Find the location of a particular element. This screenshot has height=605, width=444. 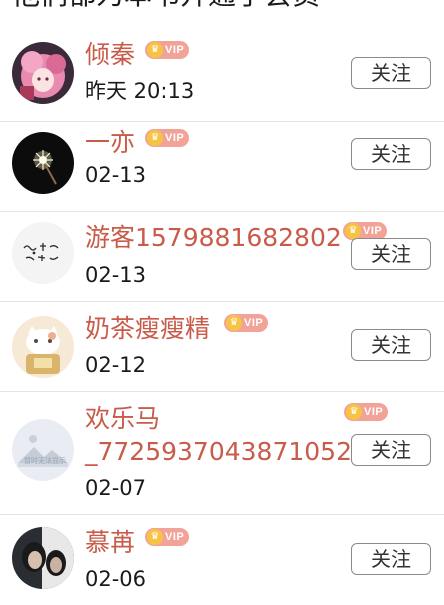

list-item: 慕苒 ♛ VIP 02-06 关注 is located at coordinates (222, 560).